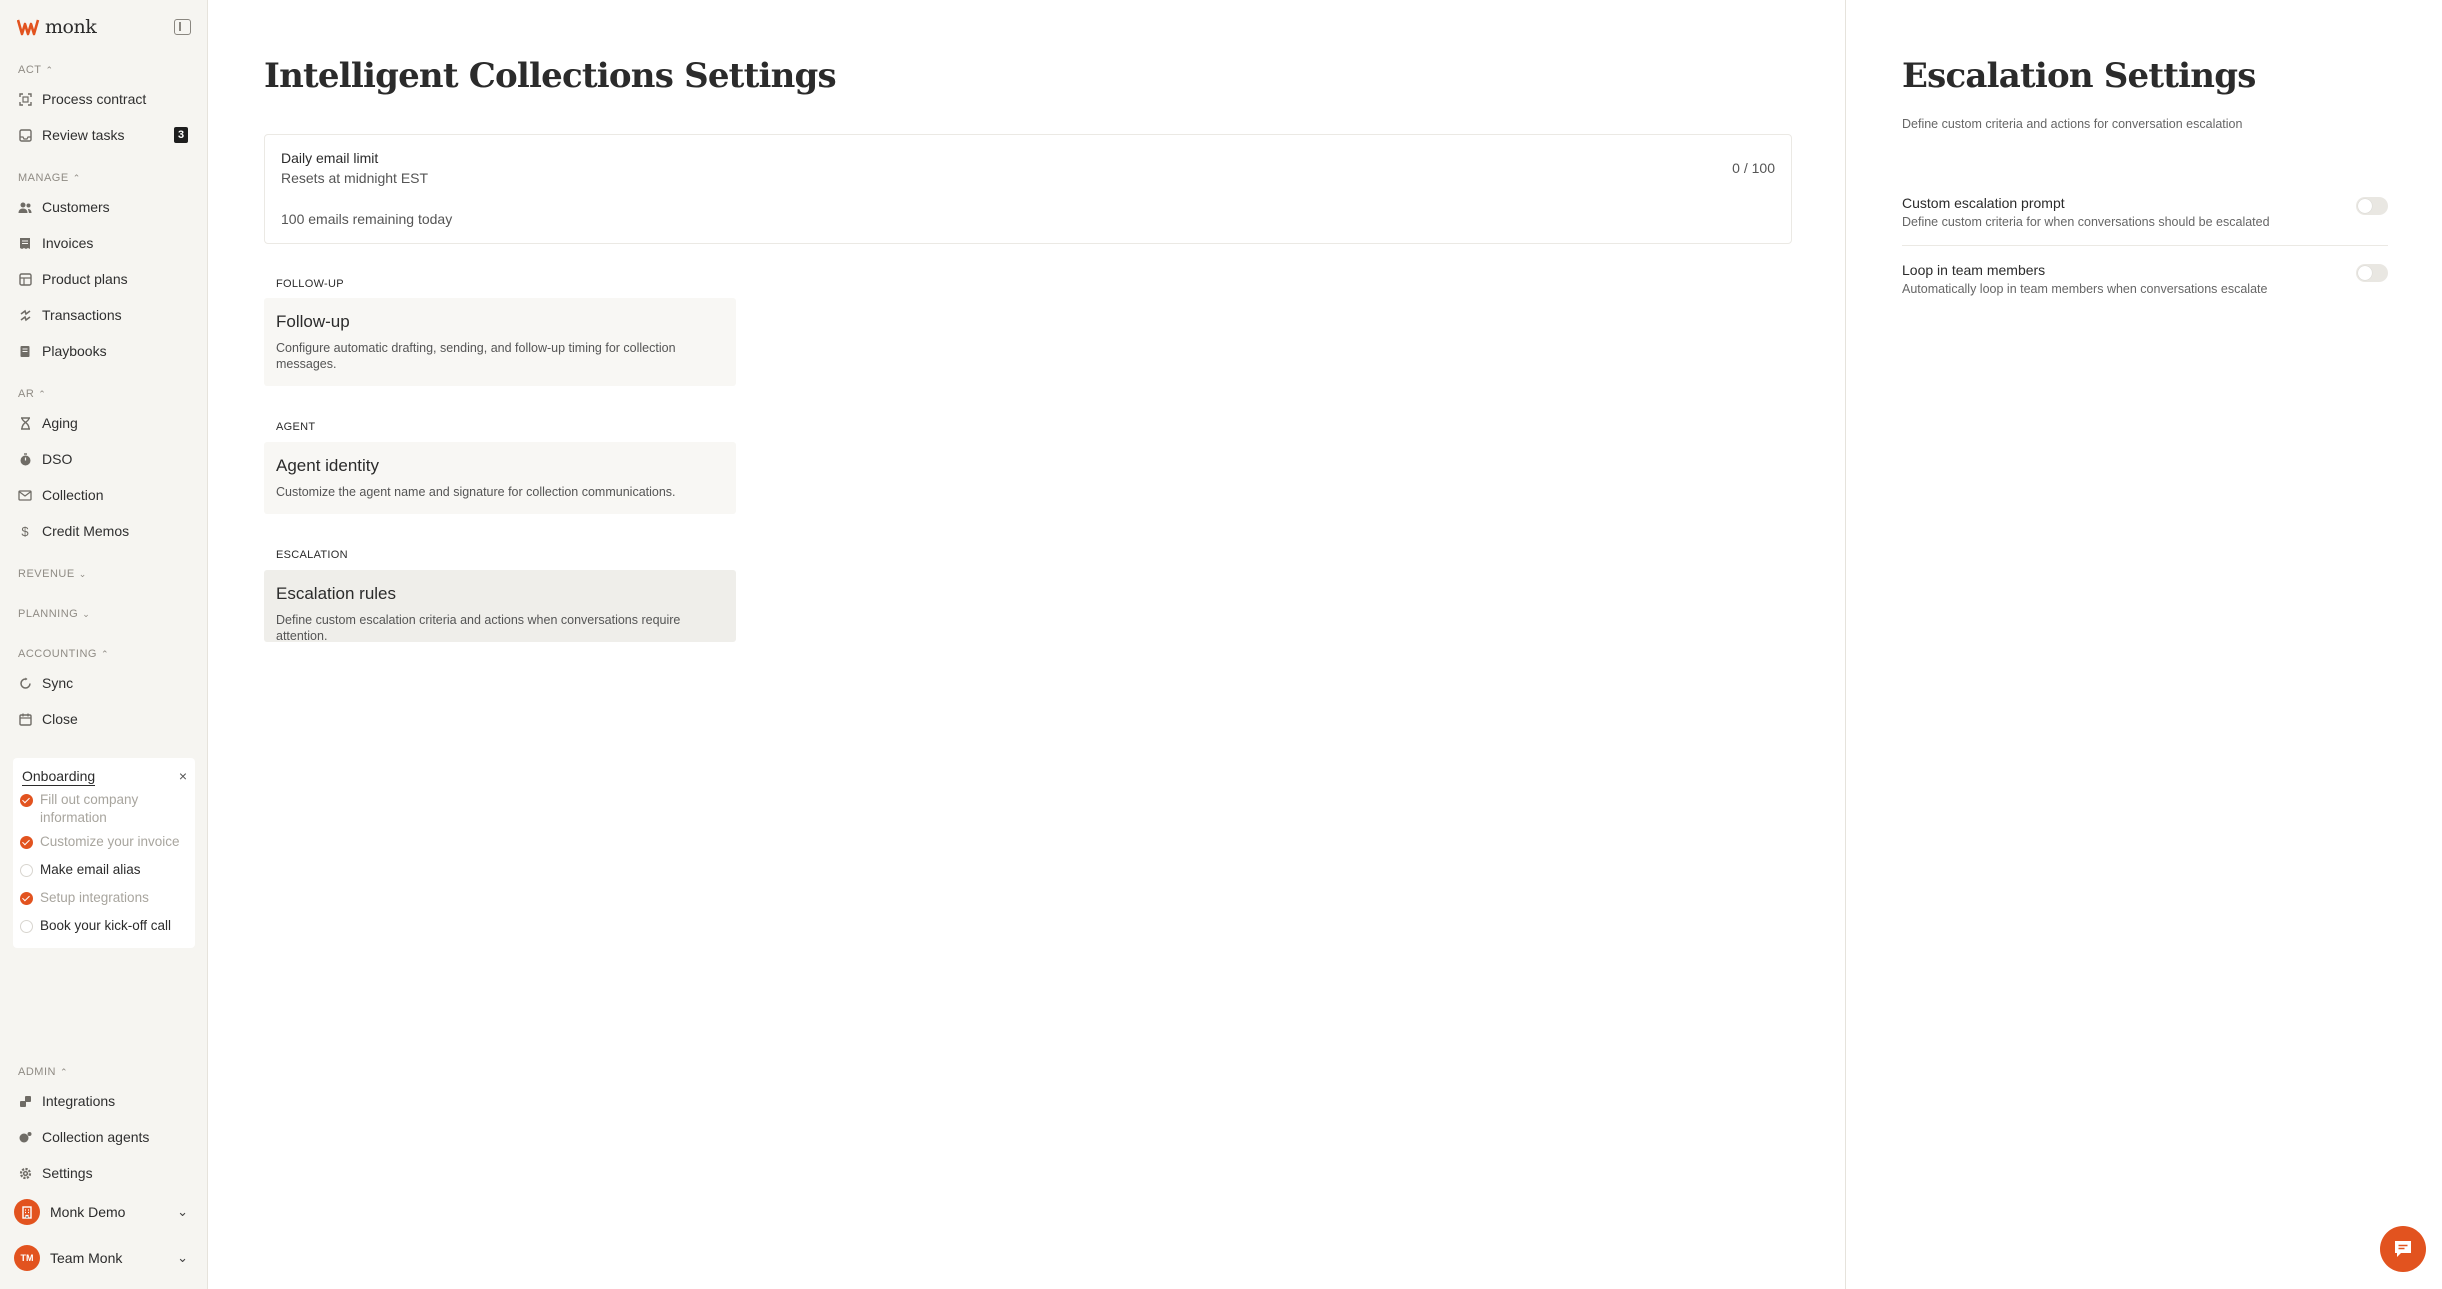 This screenshot has height=1289, width=2442. I want to click on sidebar-item-label: Customers, so click(76, 207).